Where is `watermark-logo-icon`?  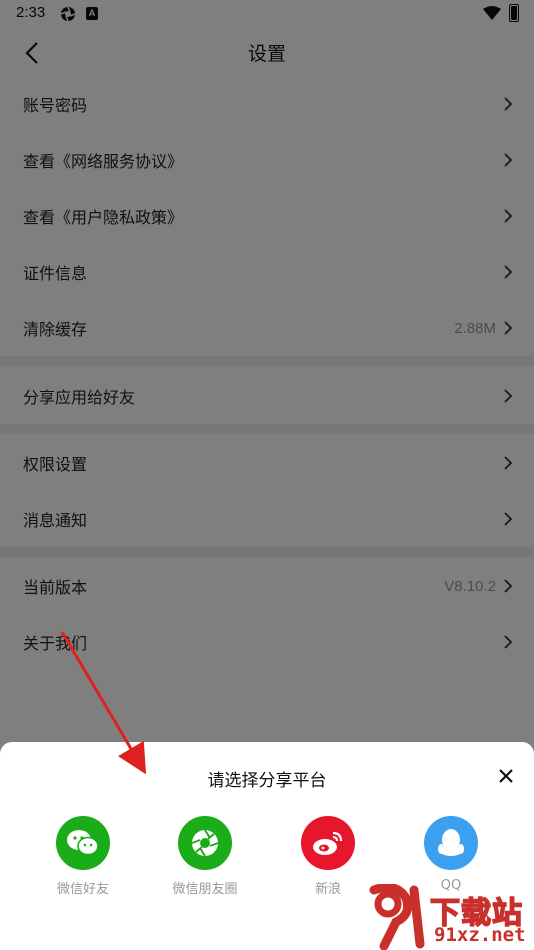 watermark-logo-icon is located at coordinates (397, 916).